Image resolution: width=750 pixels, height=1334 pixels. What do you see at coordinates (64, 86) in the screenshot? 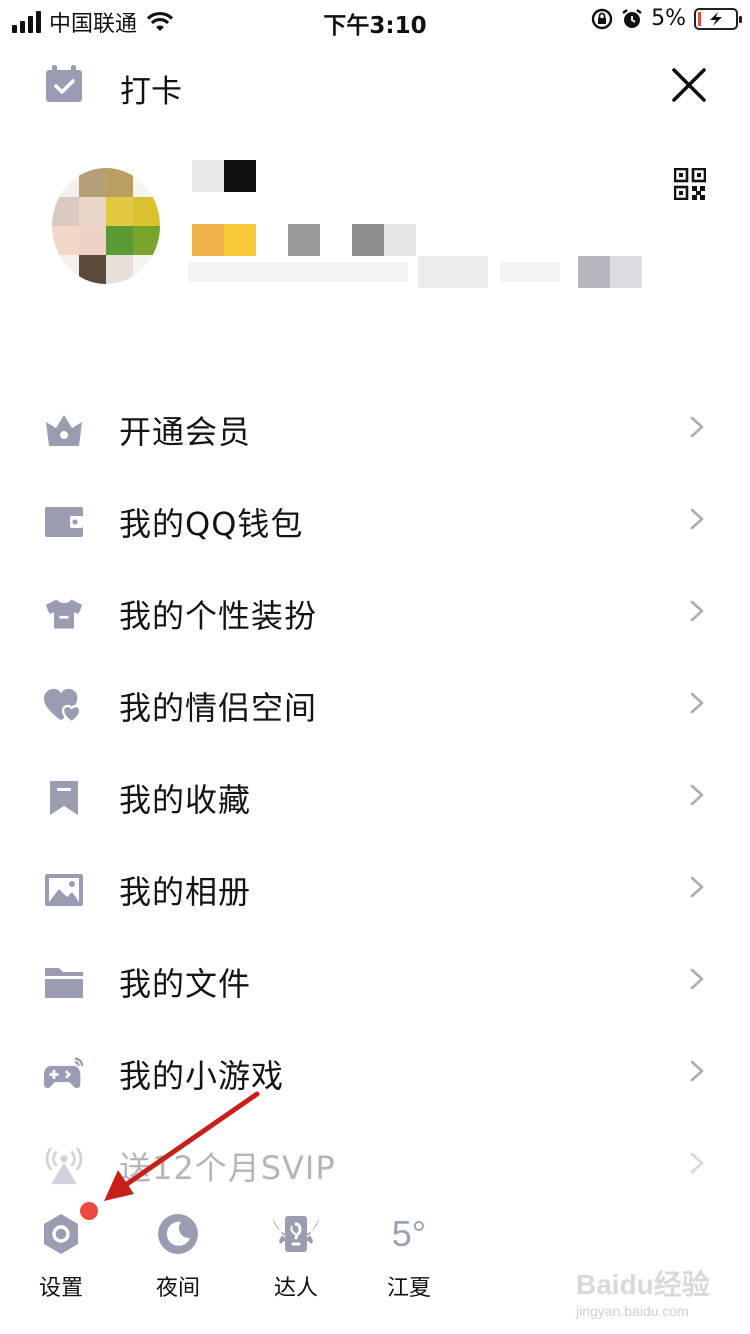
I see `calendar-check-icon` at bounding box center [64, 86].